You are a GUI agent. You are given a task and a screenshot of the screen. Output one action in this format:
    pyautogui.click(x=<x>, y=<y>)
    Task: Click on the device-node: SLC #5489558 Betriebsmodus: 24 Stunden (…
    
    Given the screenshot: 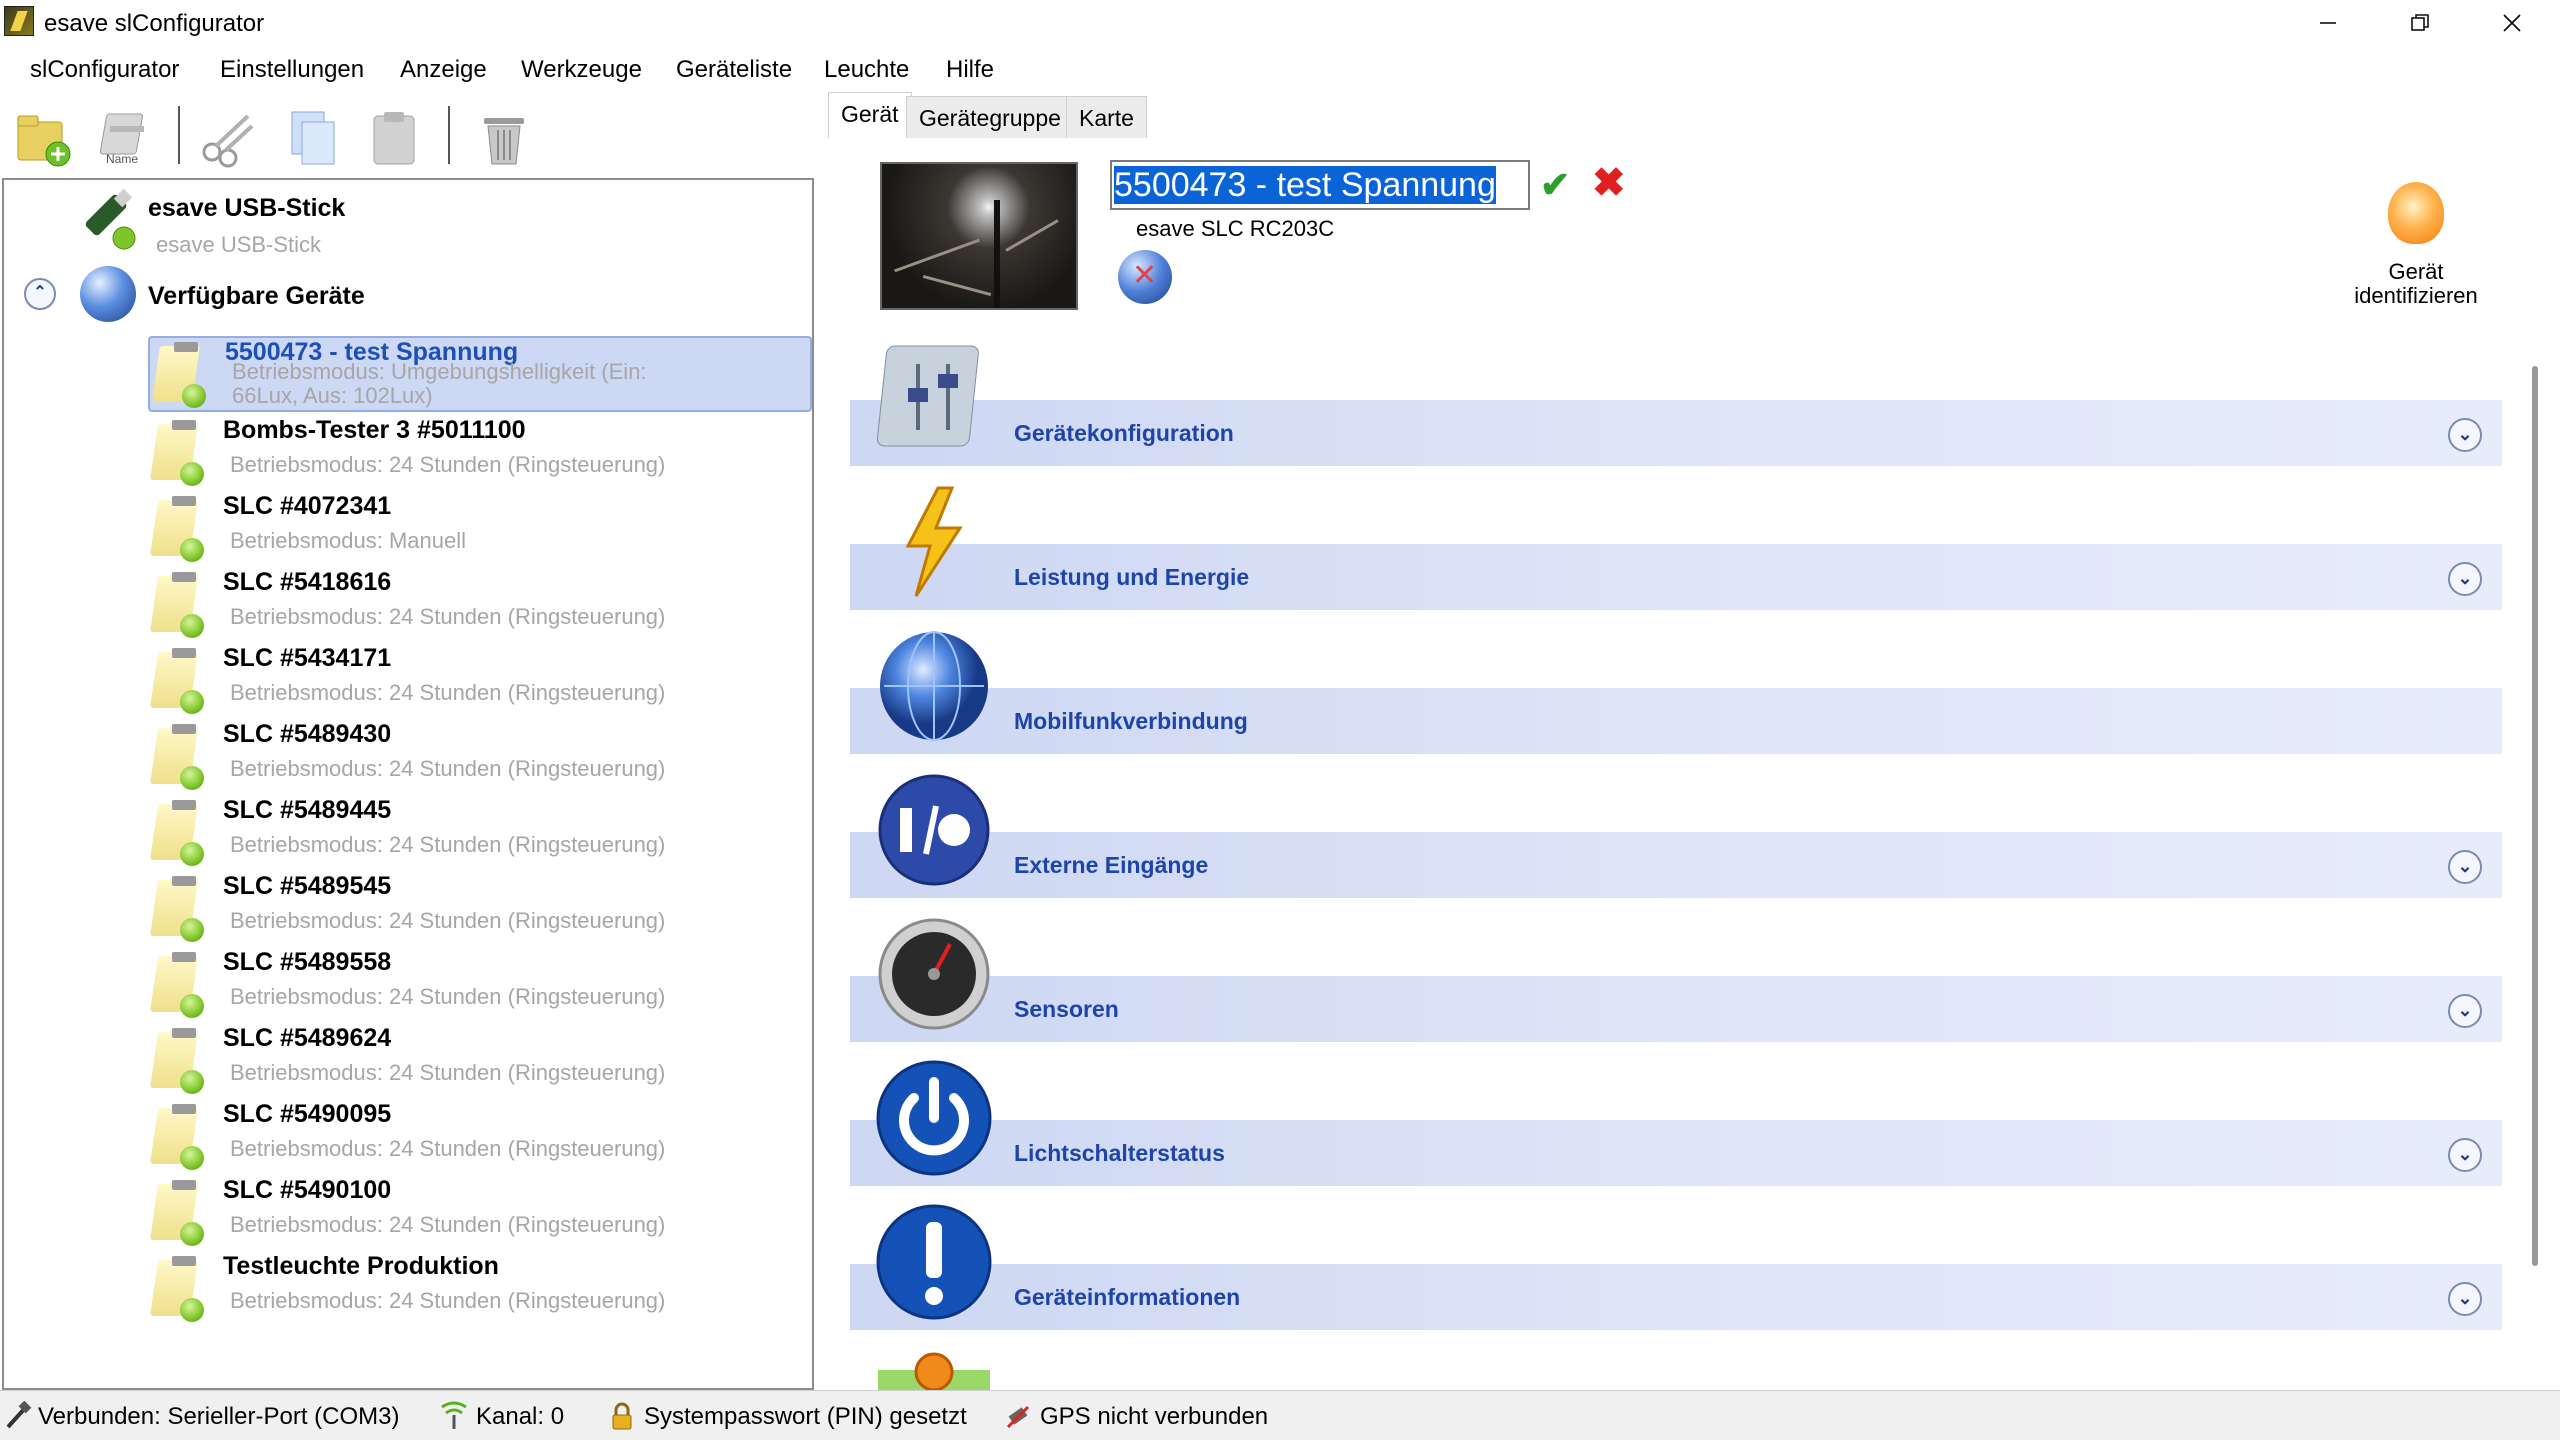 What is the action you would take?
    pyautogui.click(x=480, y=984)
    